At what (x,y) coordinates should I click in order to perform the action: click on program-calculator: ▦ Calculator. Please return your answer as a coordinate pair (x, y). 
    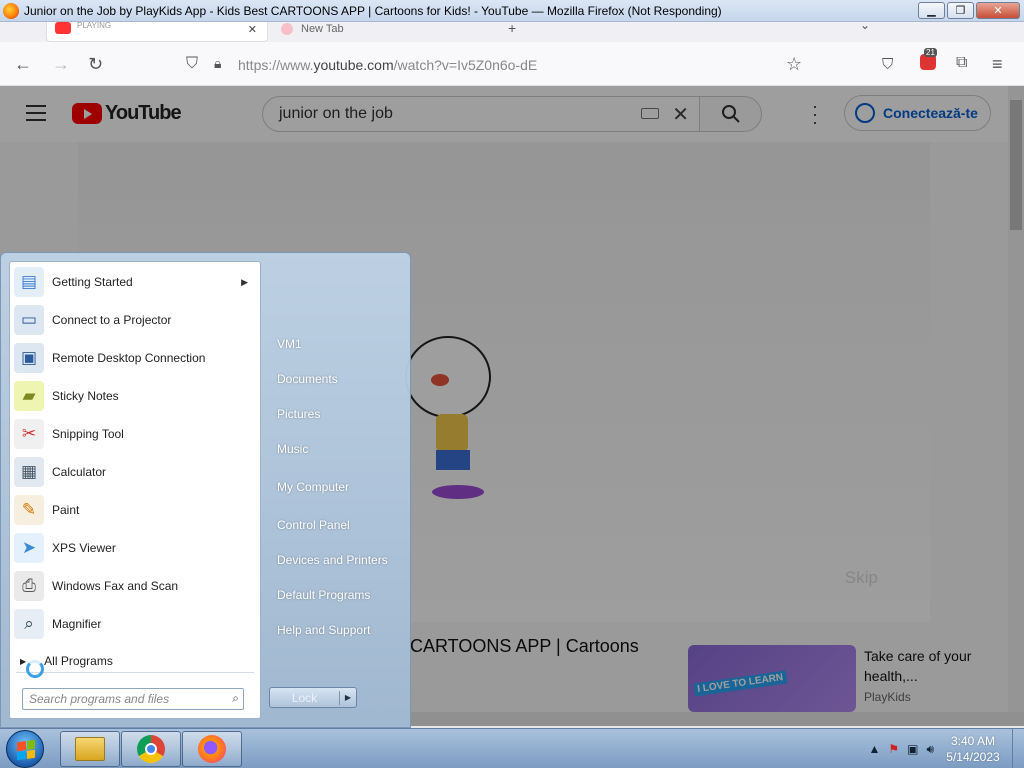
    Looking at the image, I should click on (136, 472).